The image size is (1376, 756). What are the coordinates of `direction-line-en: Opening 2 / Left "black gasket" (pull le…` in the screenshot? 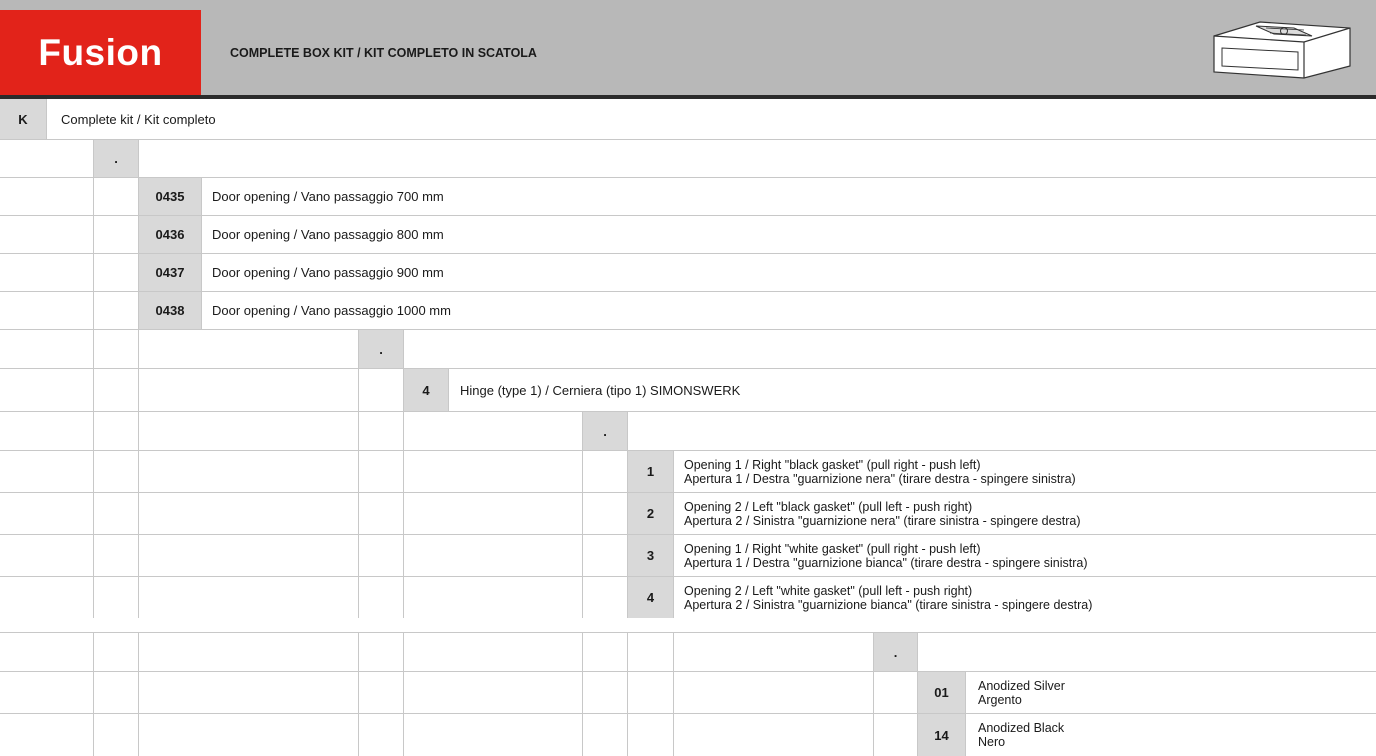 It's located at (828, 506).